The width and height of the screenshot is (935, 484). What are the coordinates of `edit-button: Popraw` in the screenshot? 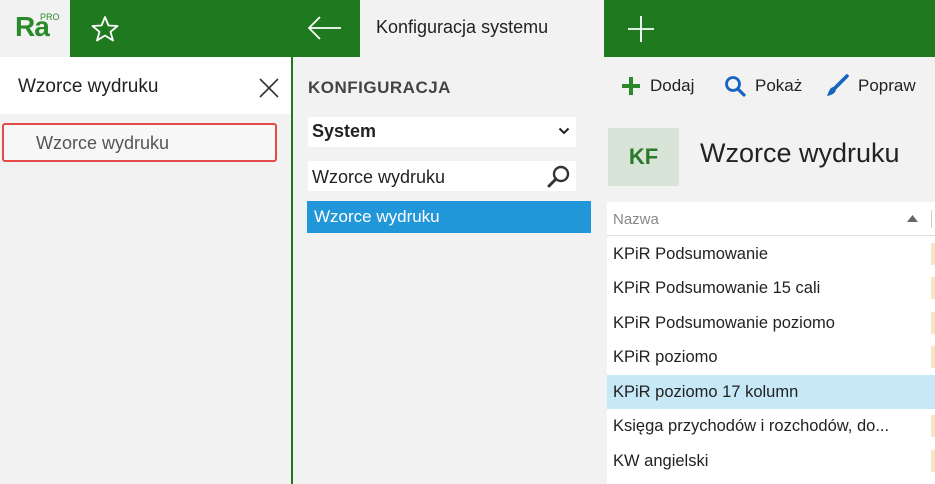 It's located at (870, 86).